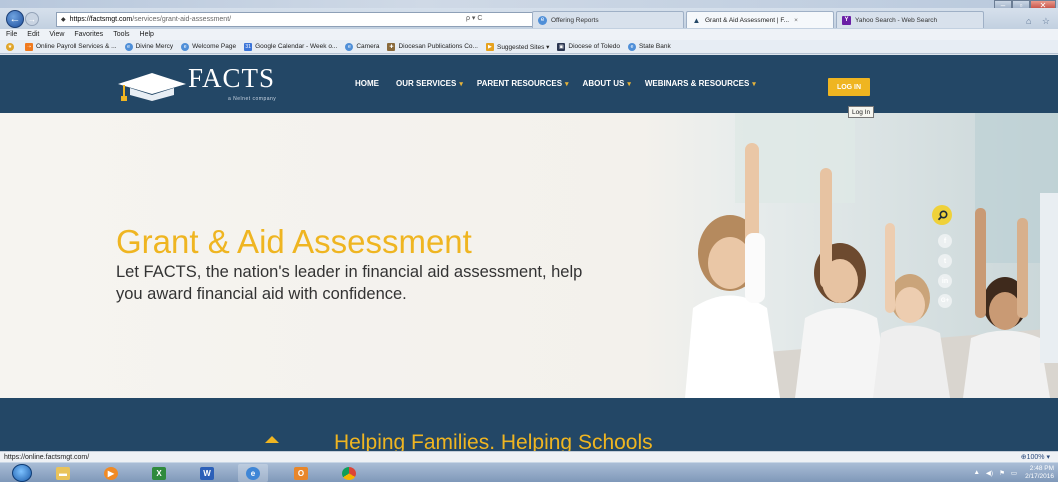 This screenshot has width=1058, height=482. Describe the element at coordinates (1002, 473) in the screenshot. I see `flag-icon: ⚑` at that location.